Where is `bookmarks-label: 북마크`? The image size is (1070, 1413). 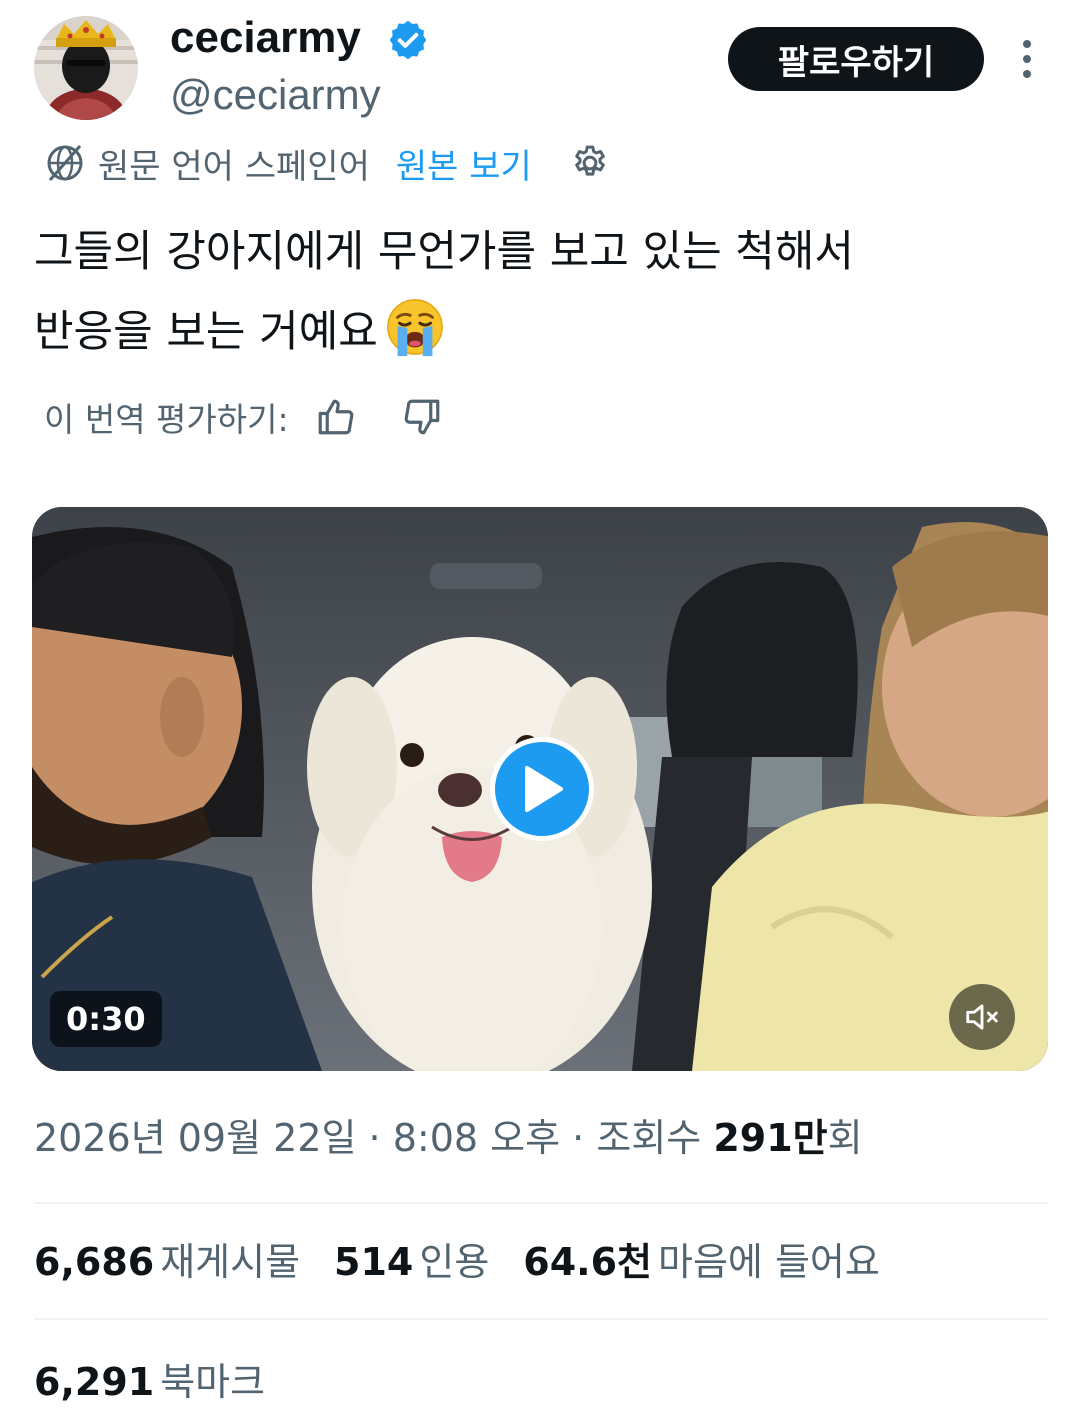
bookmarks-label: 북마크 is located at coordinates (213, 1382).